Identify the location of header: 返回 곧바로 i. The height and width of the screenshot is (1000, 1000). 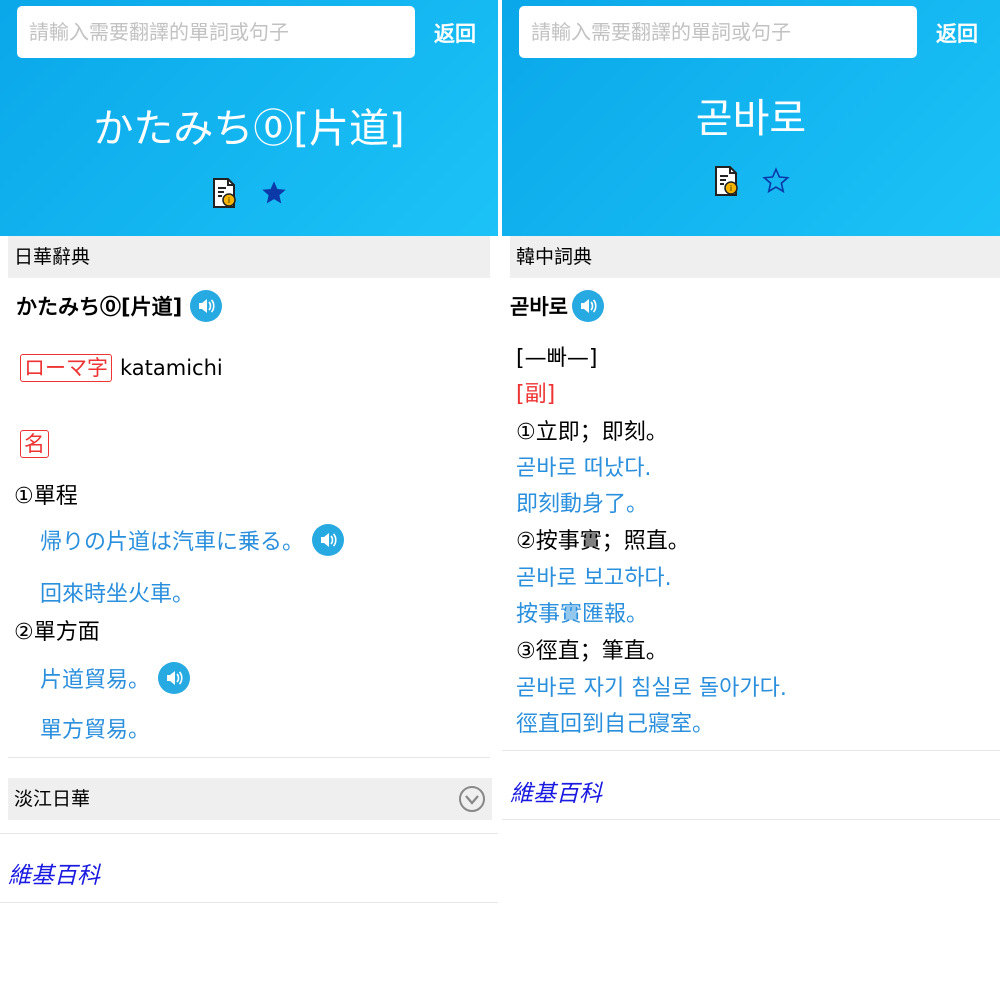
(751, 118).